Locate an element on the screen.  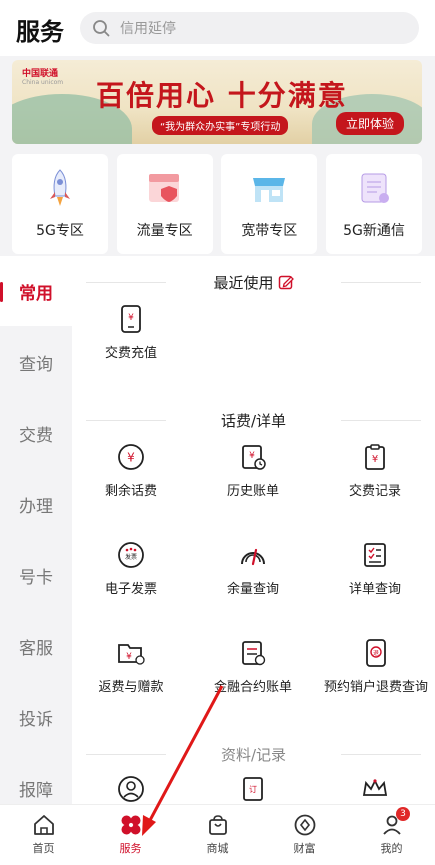
search-placeholder: 信用延停 is located at coordinates (148, 29).